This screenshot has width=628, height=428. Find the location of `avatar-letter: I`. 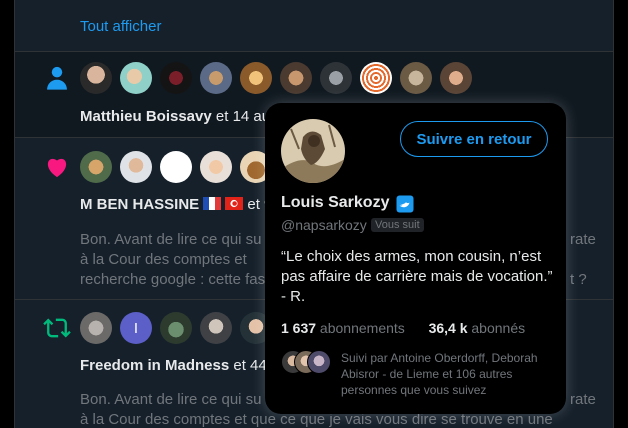

avatar-letter: I is located at coordinates (136, 328).